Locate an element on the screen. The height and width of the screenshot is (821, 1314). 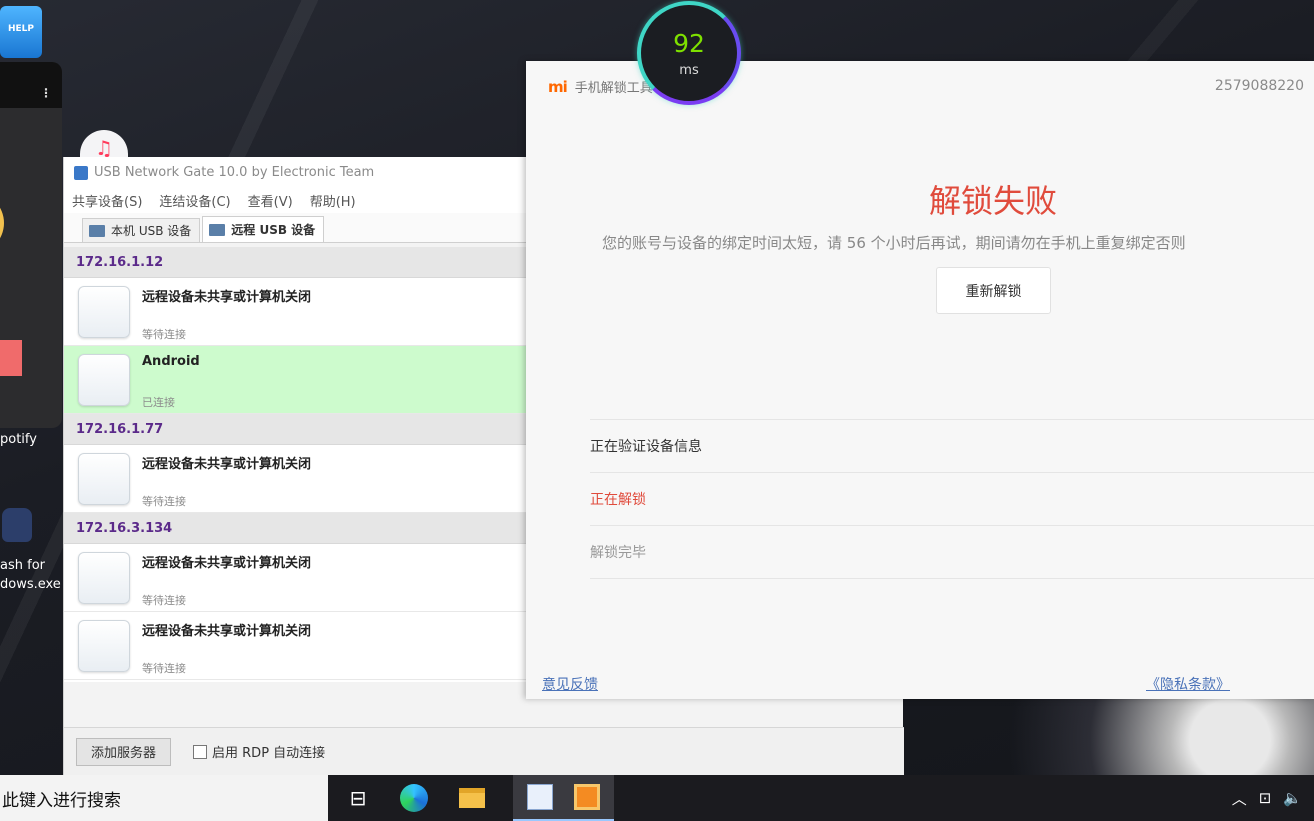
clash-label-line-1: ash for is located at coordinates (22, 565).